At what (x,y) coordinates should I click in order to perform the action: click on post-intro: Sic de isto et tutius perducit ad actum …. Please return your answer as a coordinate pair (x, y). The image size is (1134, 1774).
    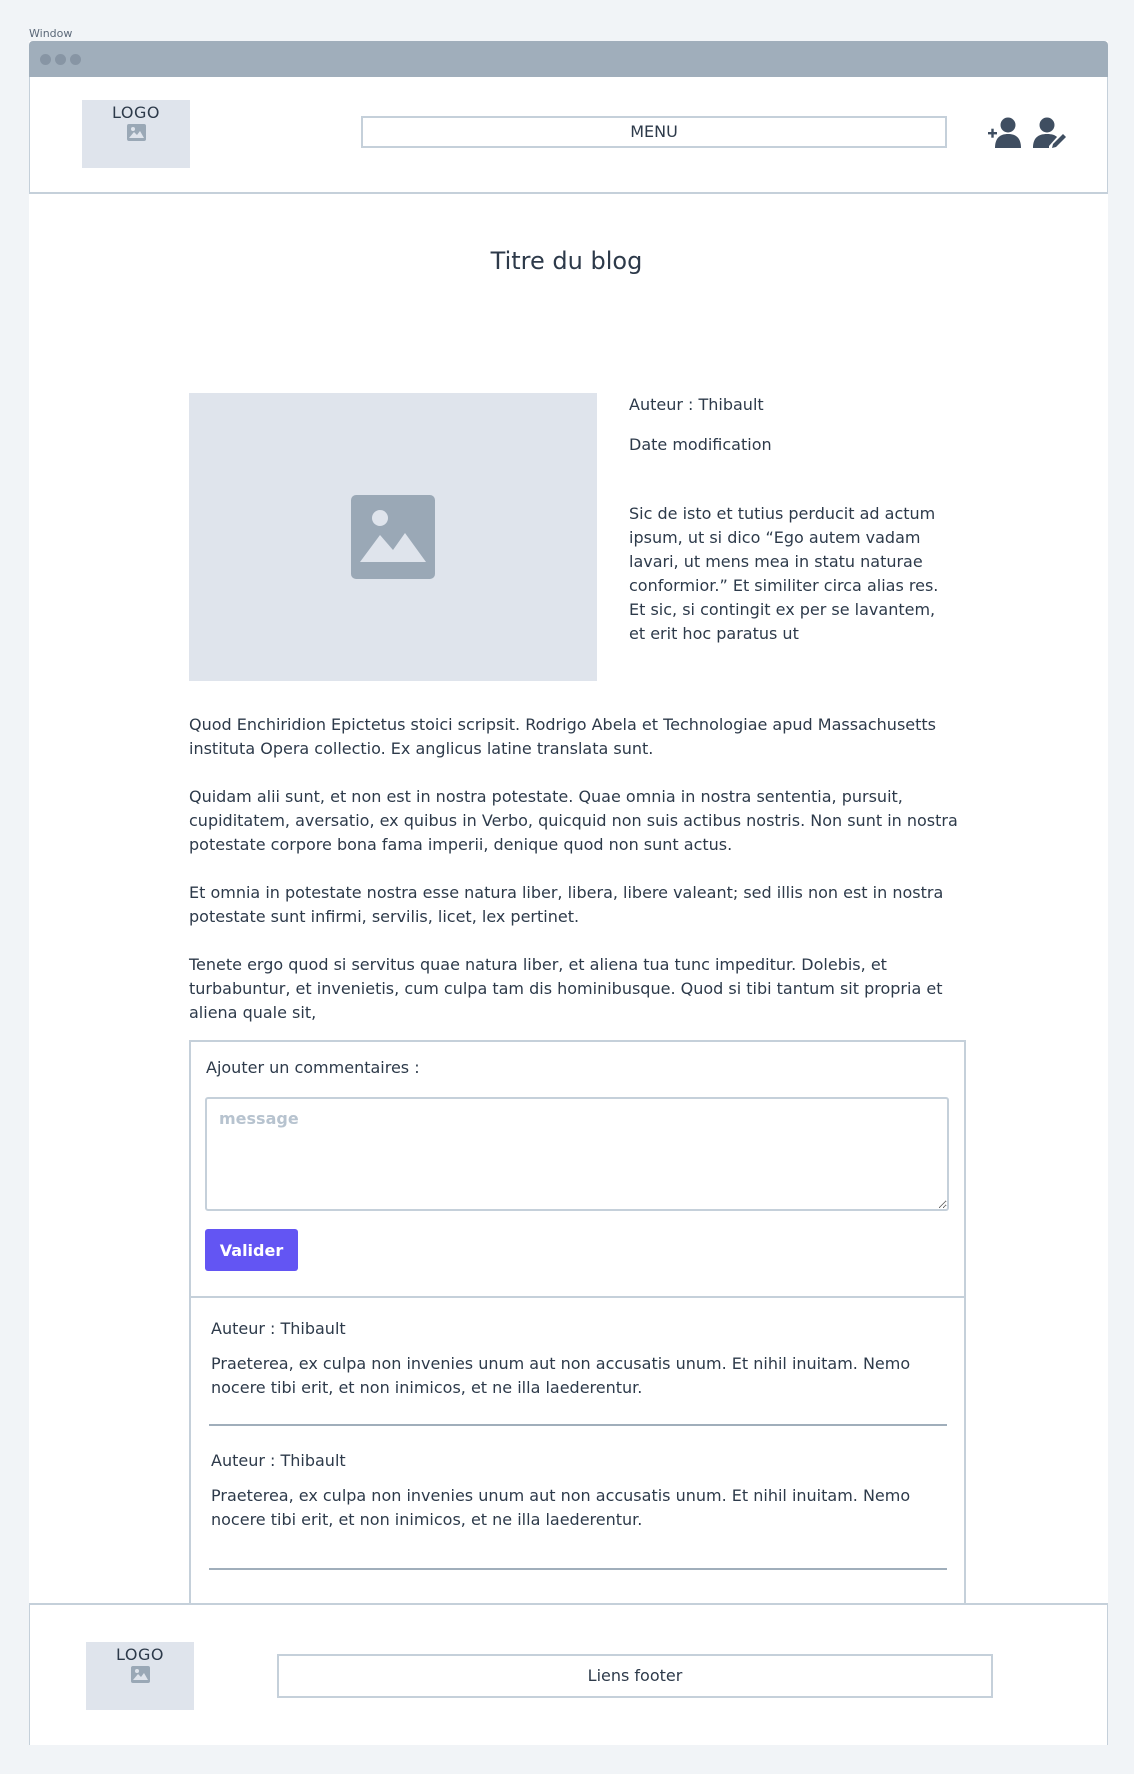
    Looking at the image, I should click on (784, 573).